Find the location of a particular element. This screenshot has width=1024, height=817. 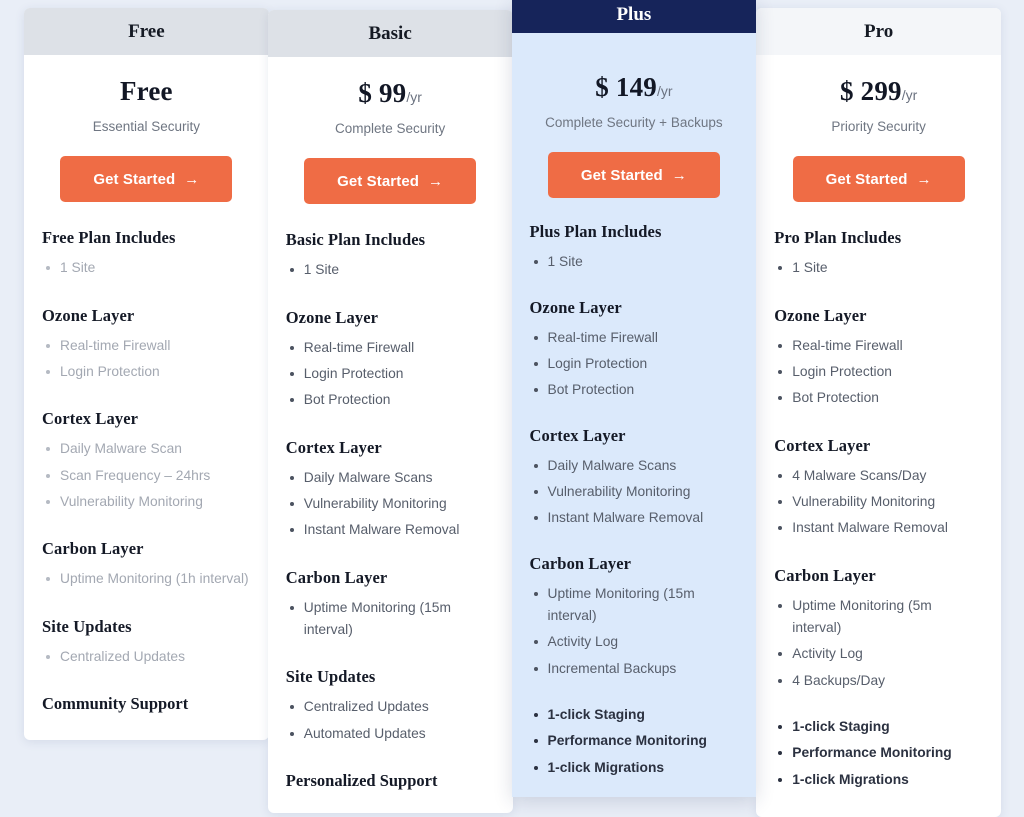

price-amount-free: Free is located at coordinates (146, 91).